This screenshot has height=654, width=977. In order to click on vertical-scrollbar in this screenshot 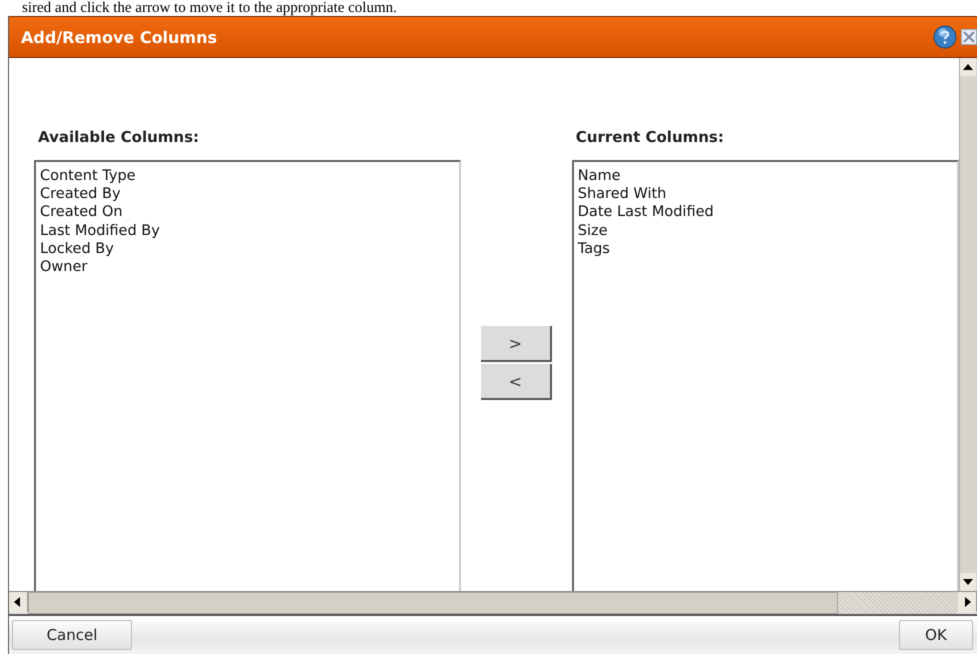, I will do `click(968, 324)`.